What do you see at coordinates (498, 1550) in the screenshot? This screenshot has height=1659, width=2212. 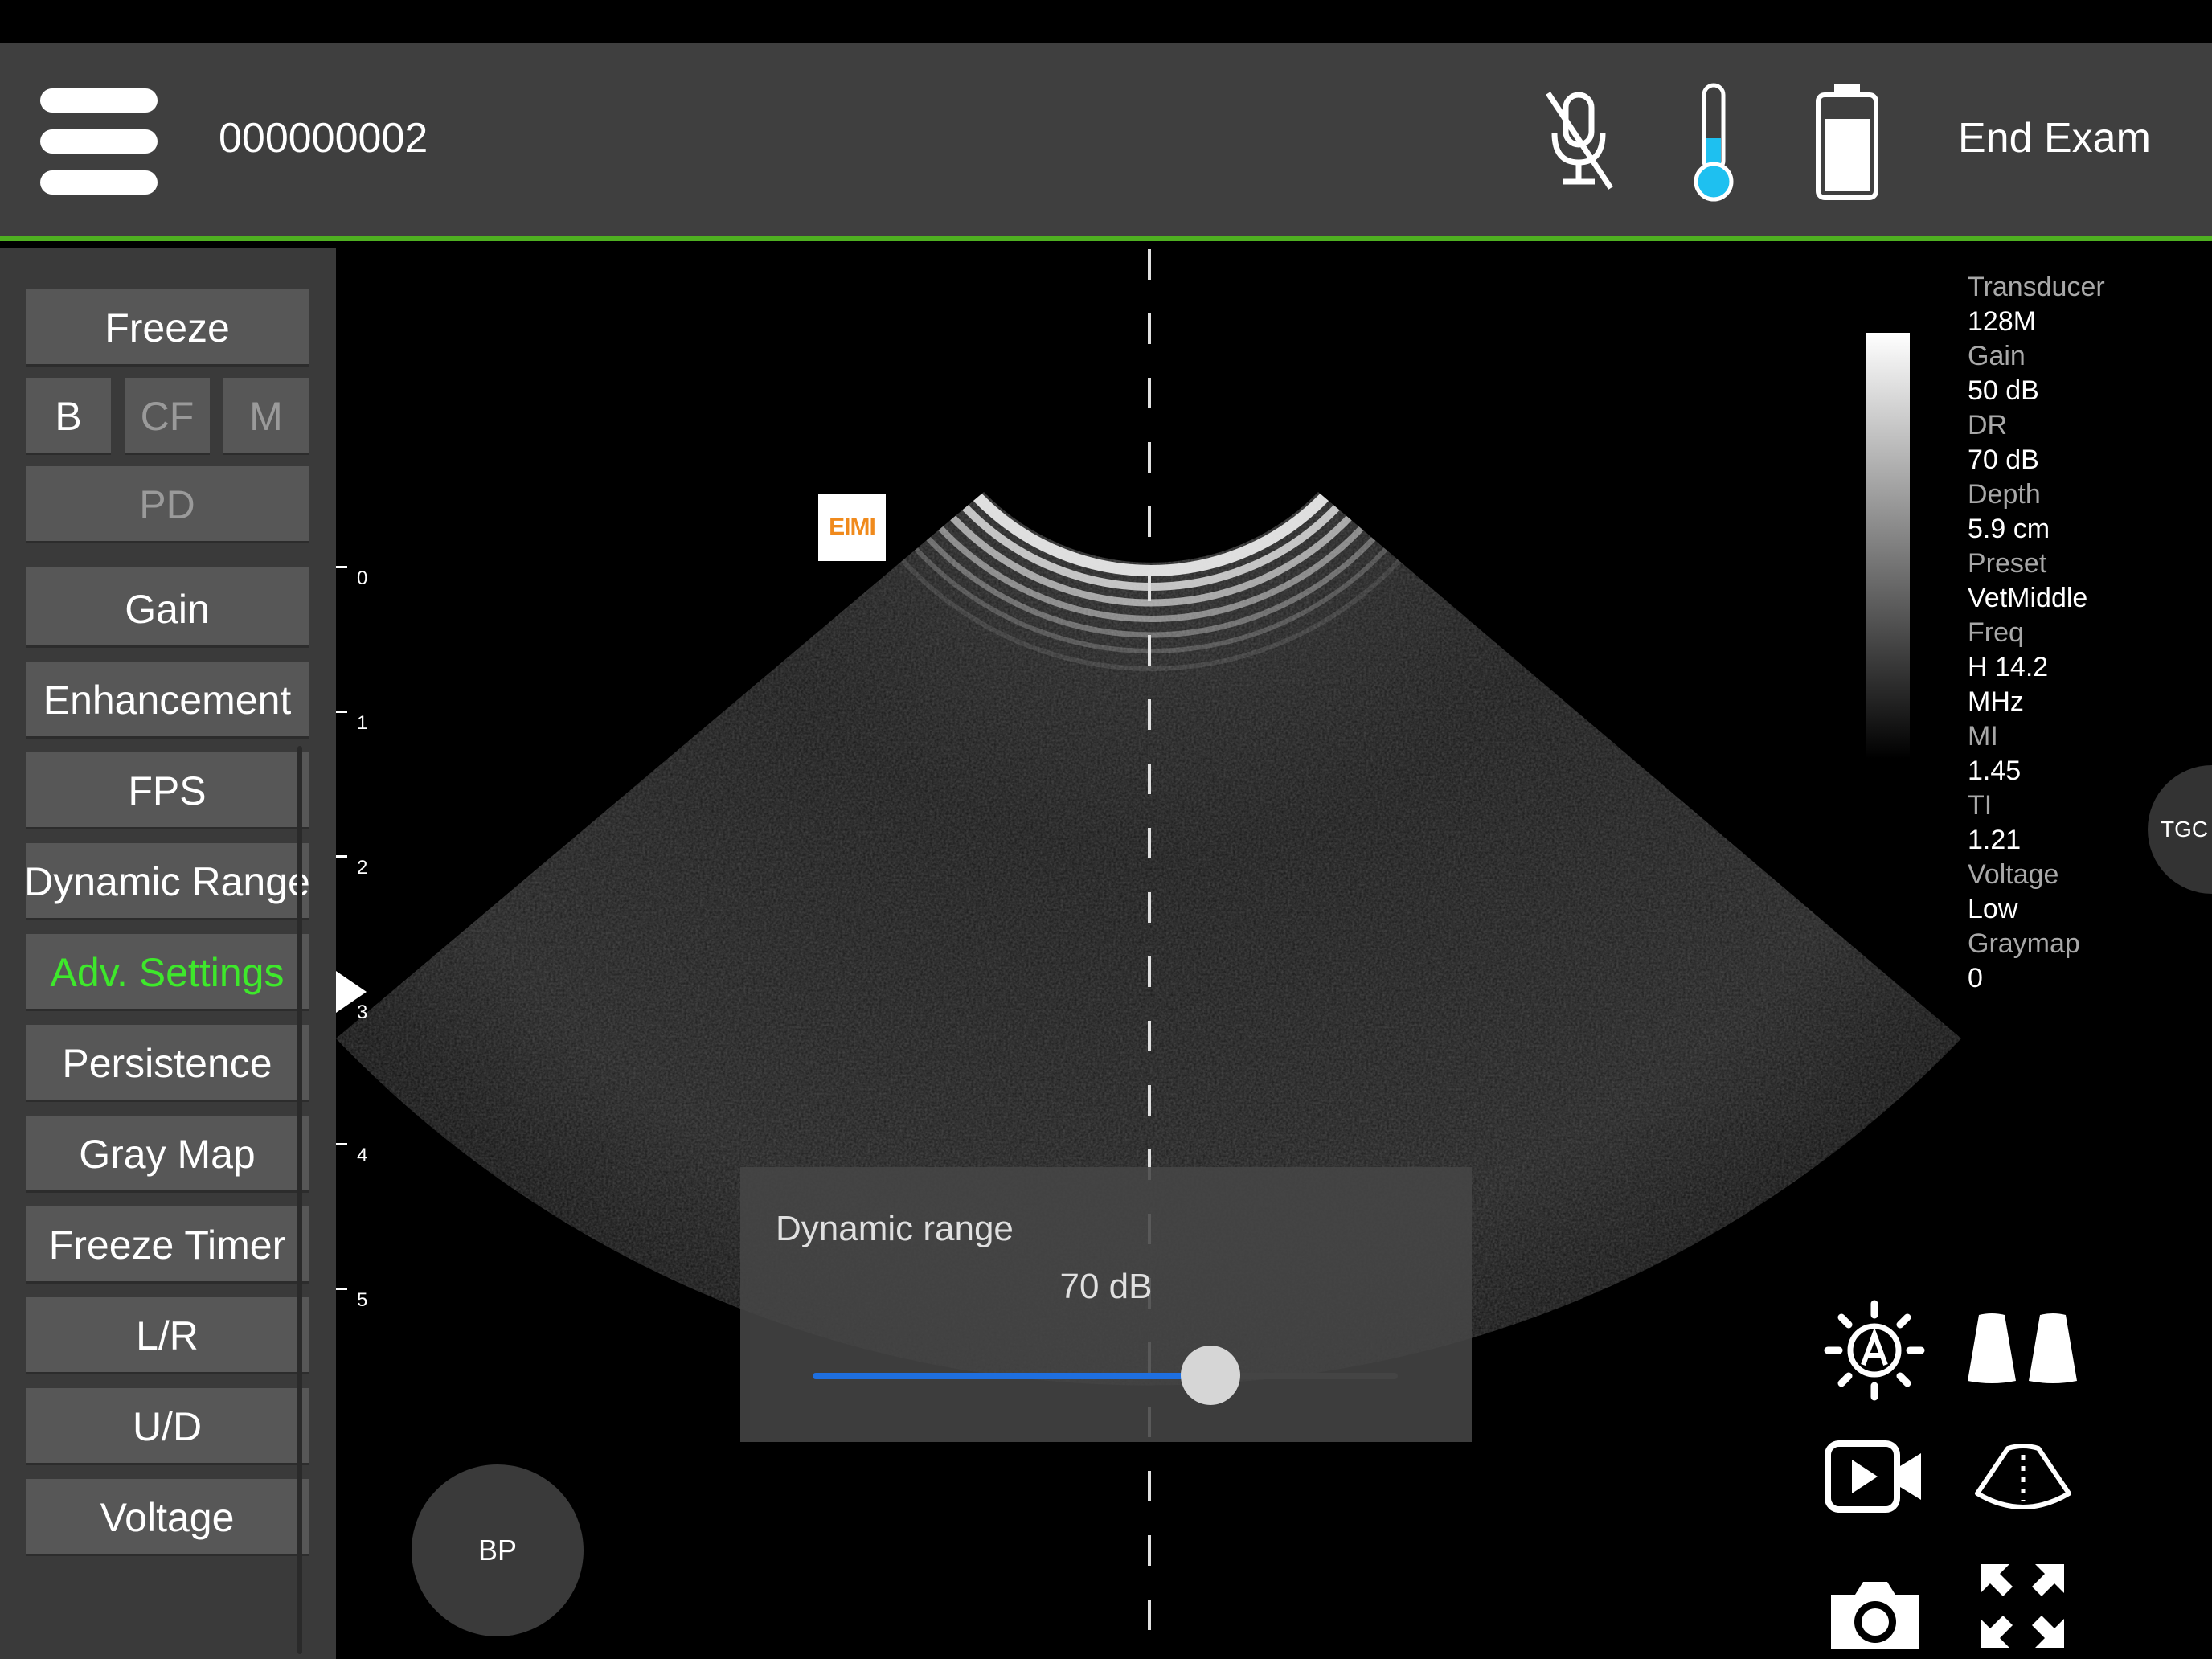 I see `bp-button: BP` at bounding box center [498, 1550].